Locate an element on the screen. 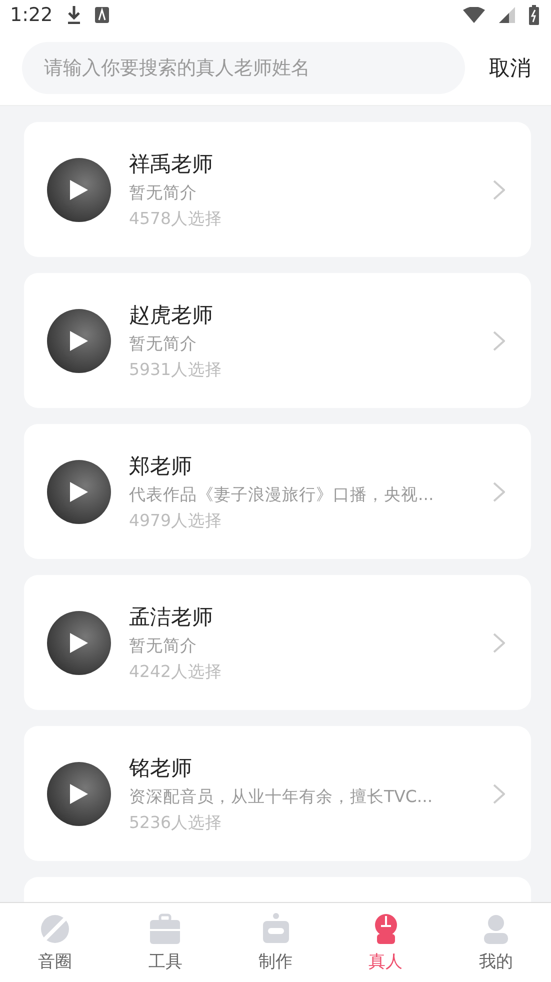  status-time: 1:22 is located at coordinates (31, 15).